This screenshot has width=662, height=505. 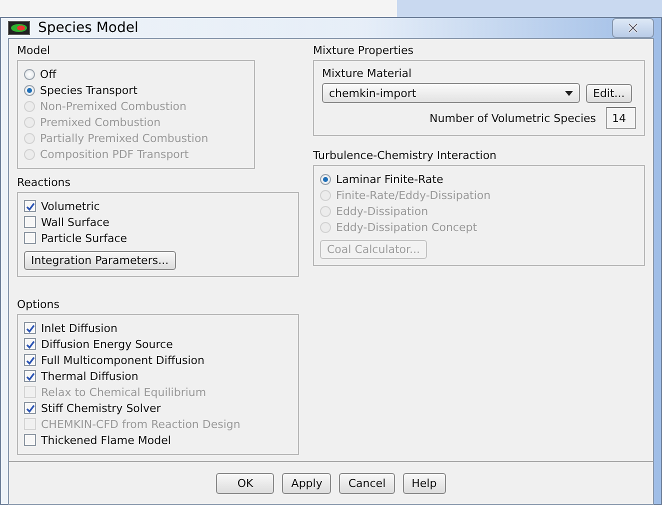 What do you see at coordinates (124, 138) in the screenshot?
I see `radio-label: Partially Premixed Combustion` at bounding box center [124, 138].